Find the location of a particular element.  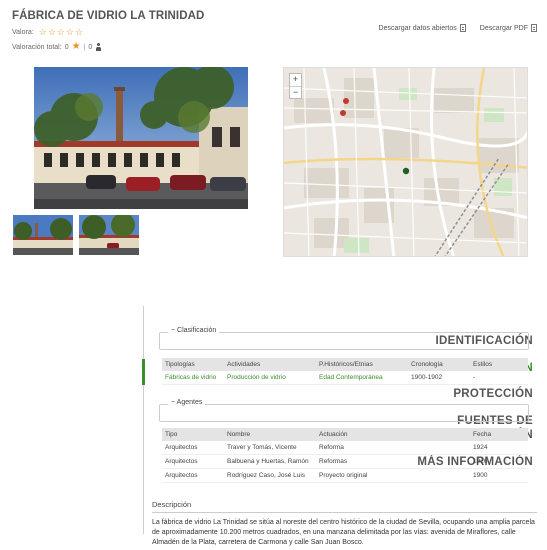

nav-proteccion: PROTECCIÓN is located at coordinates (493, 394).